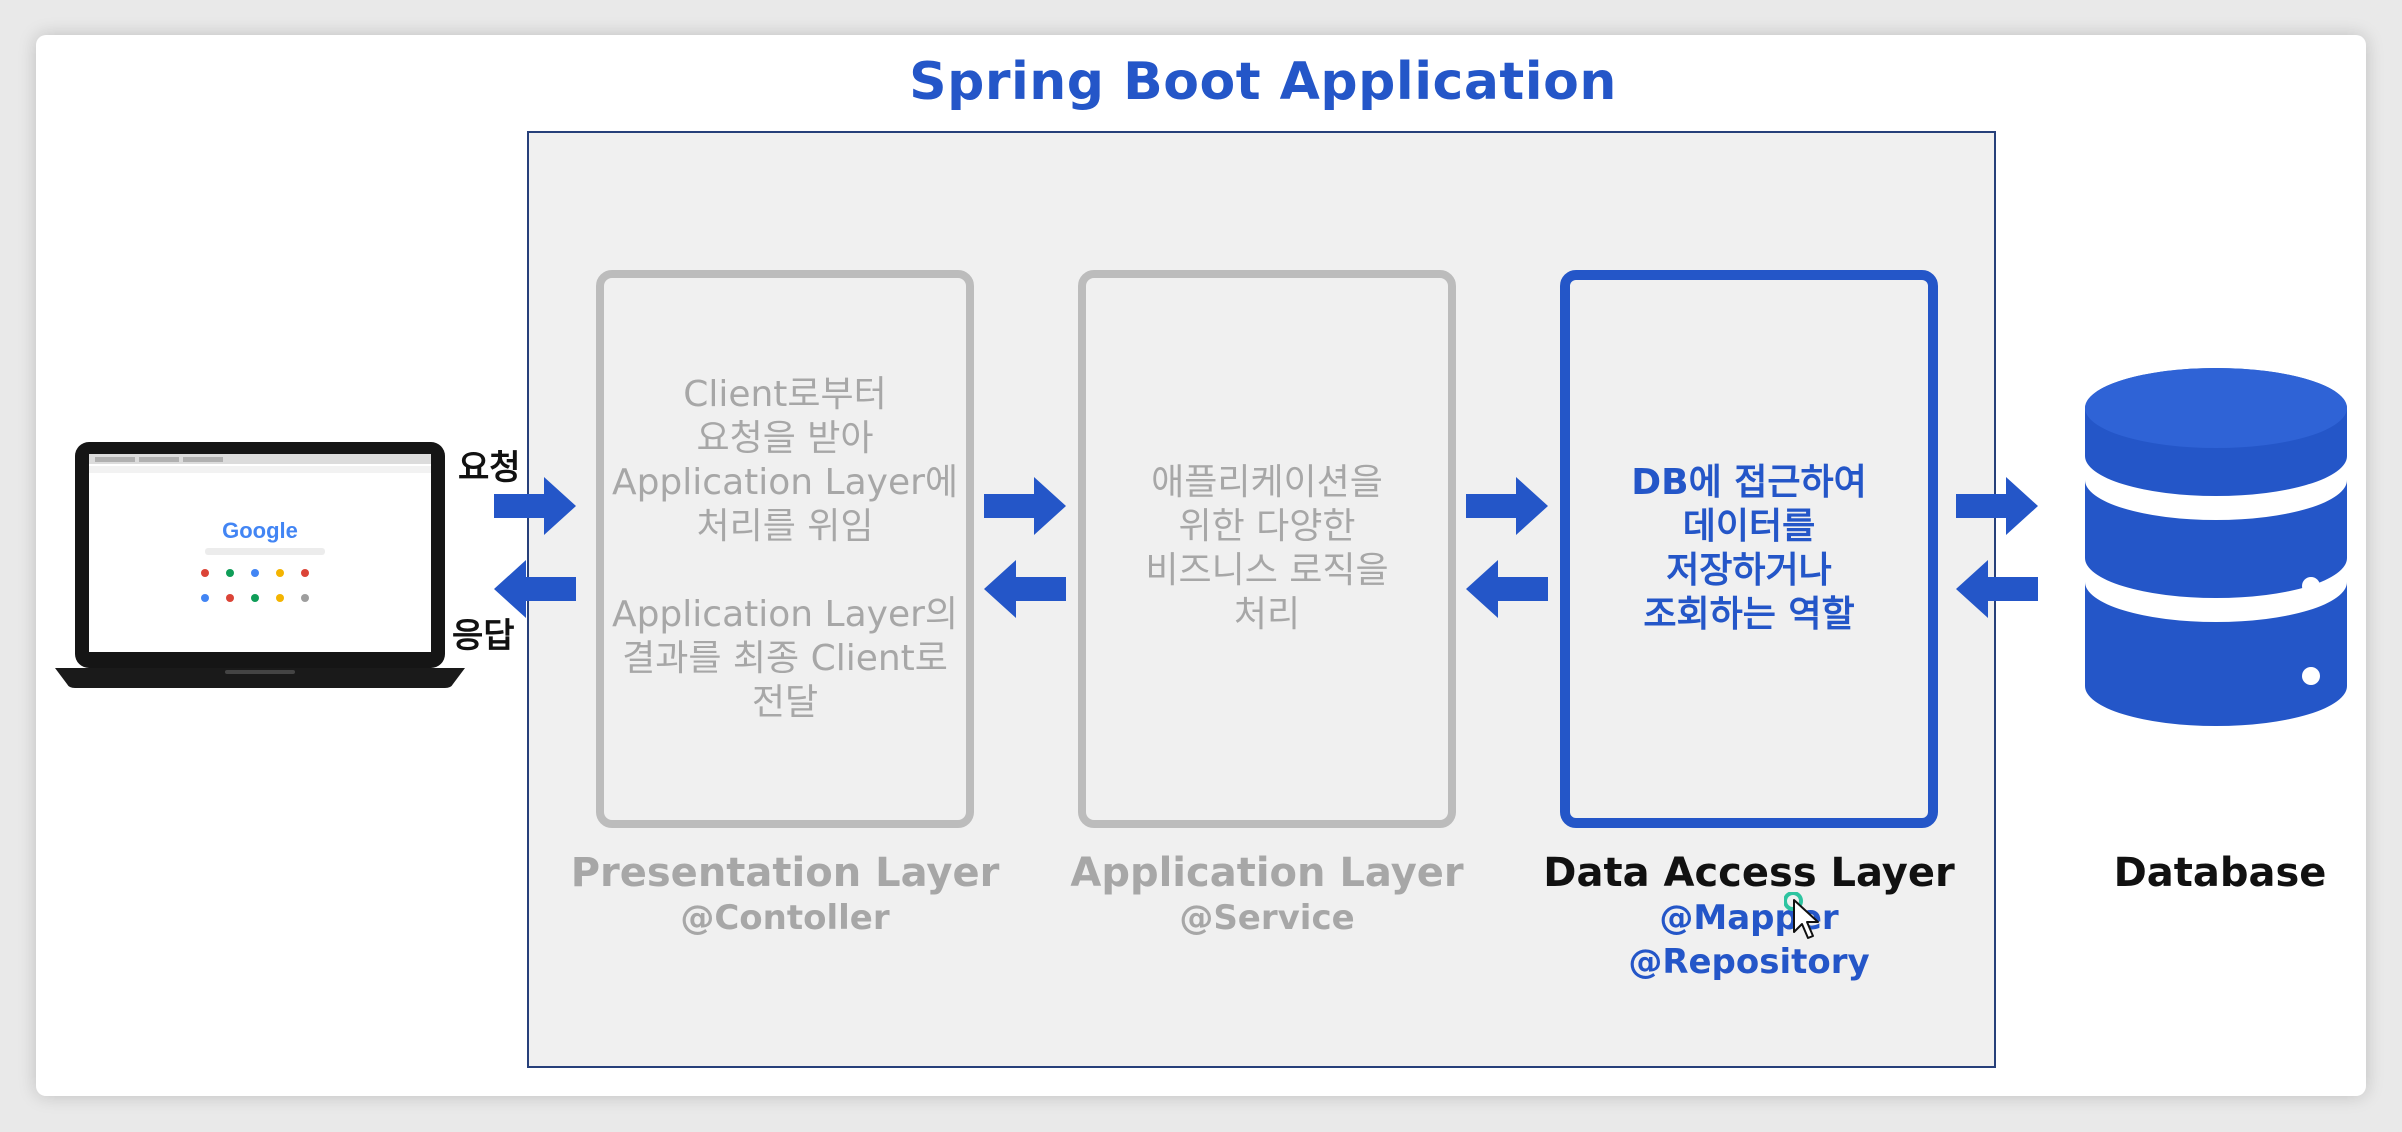 This screenshot has width=2402, height=1132. I want to click on data-access-description-line: DB에 접근하여, so click(1749, 482).